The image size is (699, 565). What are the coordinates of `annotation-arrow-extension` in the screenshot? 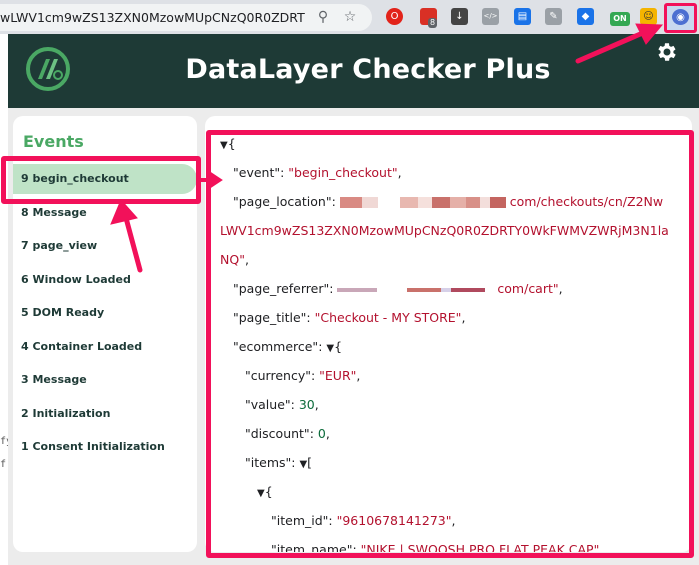 It's located at (611, 46).